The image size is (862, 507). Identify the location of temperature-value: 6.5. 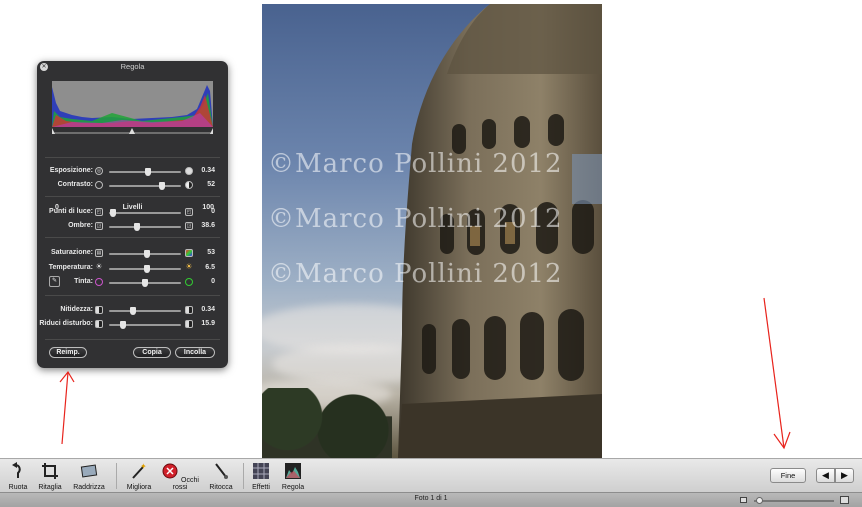
(210, 267).